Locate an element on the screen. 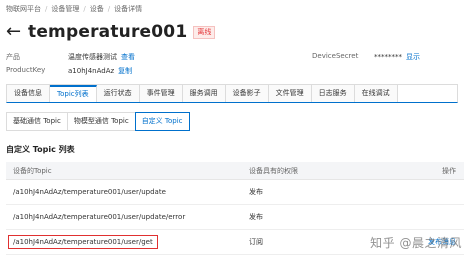 This screenshot has height=265, width=470. productkey-value: a10hJ4nAdAz is located at coordinates (91, 71).